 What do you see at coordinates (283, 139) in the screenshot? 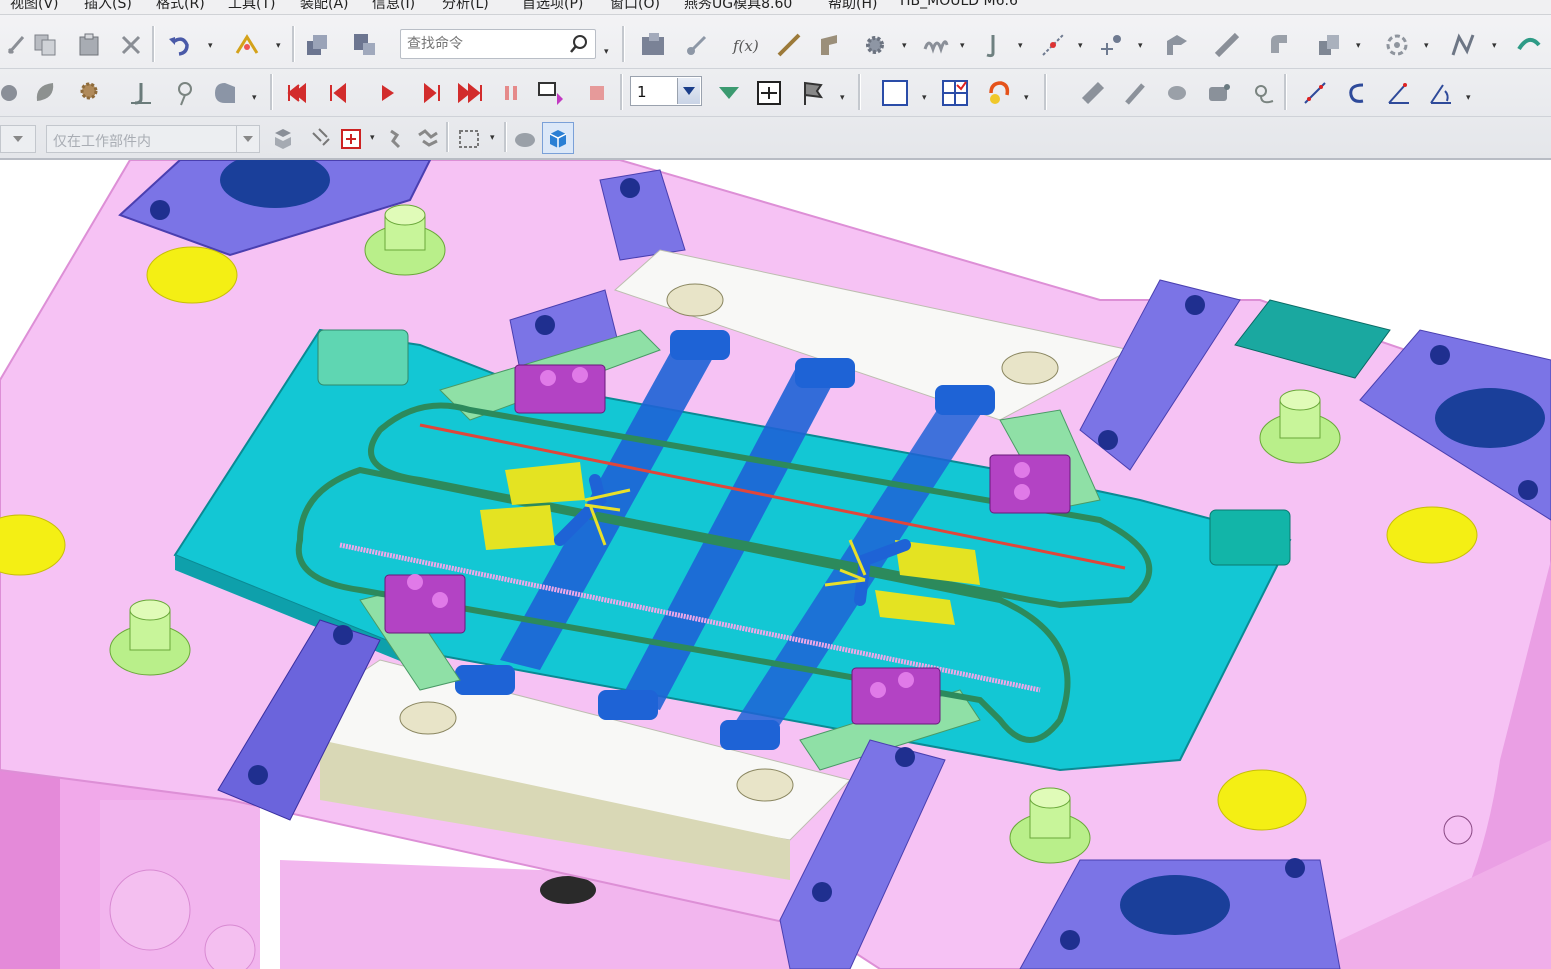
I see `component-select-icon` at bounding box center [283, 139].